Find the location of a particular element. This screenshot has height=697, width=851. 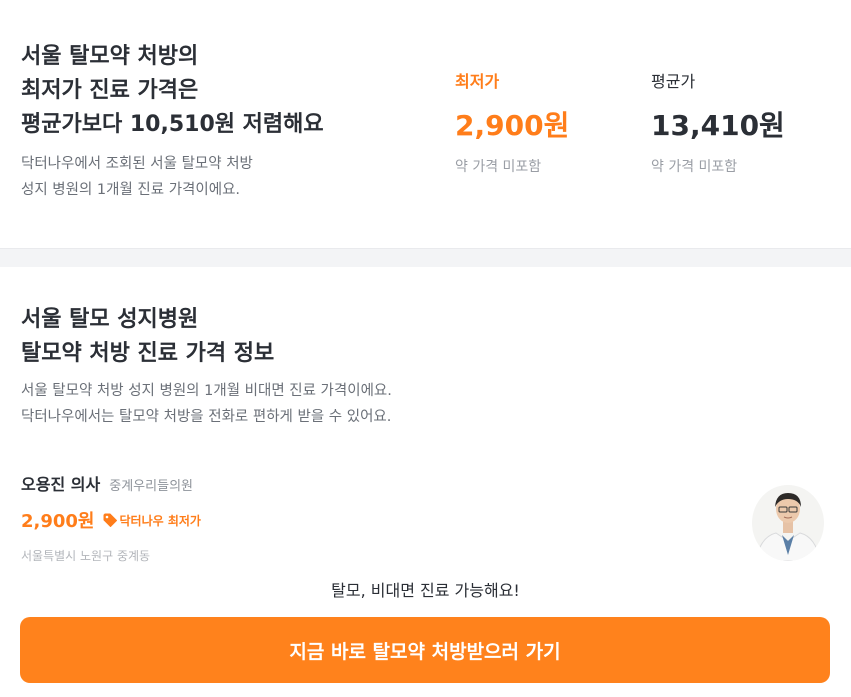

section-title-line-1: 서울 탈모 성지병원 is located at coordinates (110, 319).